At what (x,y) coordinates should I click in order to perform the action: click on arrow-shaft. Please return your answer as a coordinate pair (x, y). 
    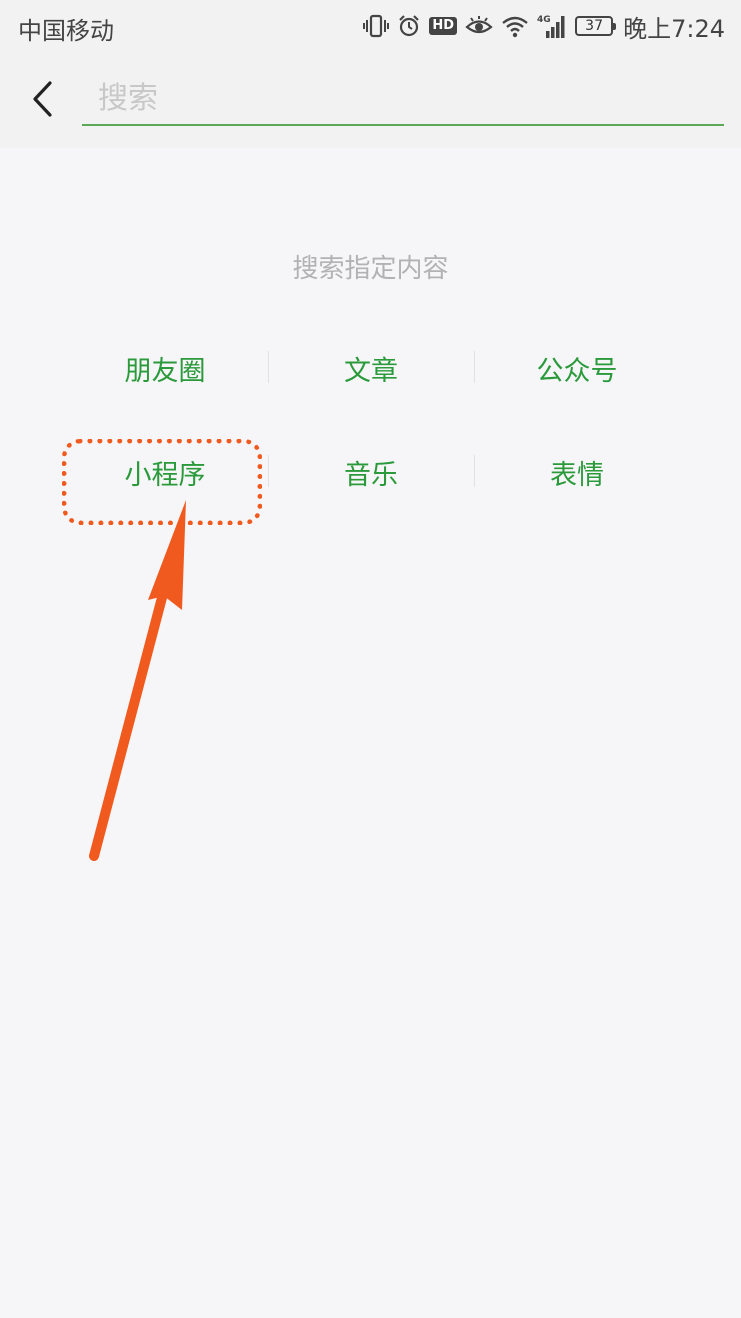
    Looking at the image, I should click on (129, 723).